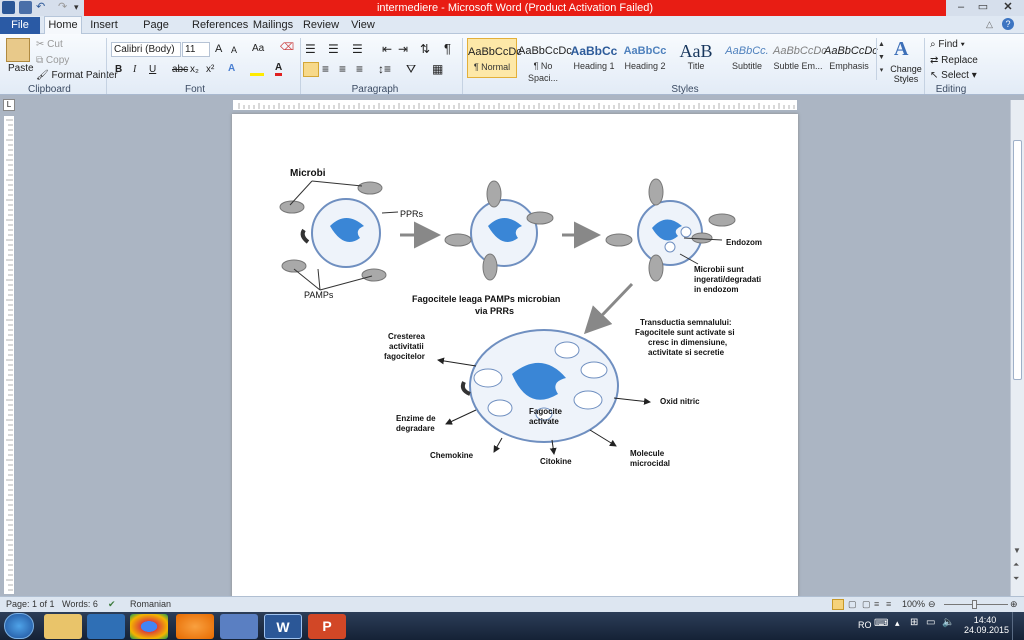 The height and width of the screenshot is (640, 1024). I want to click on copy-button: ⧉ Copy, so click(52, 60).